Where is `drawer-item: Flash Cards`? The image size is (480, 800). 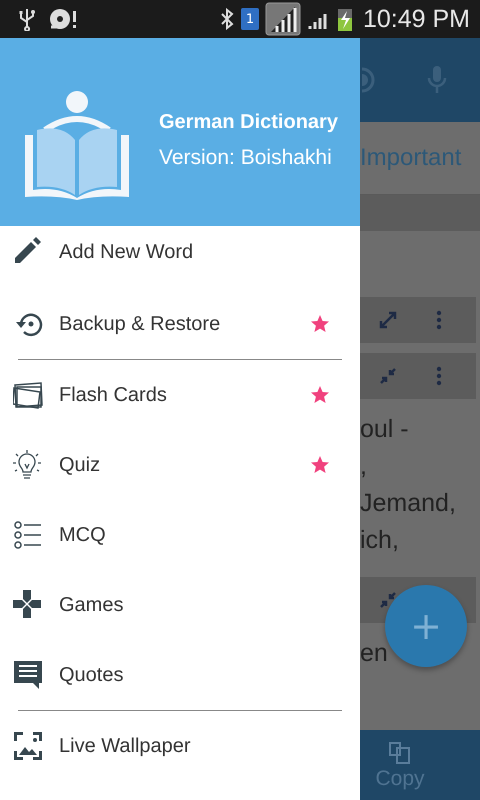 drawer-item: Flash Cards is located at coordinates (180, 395).